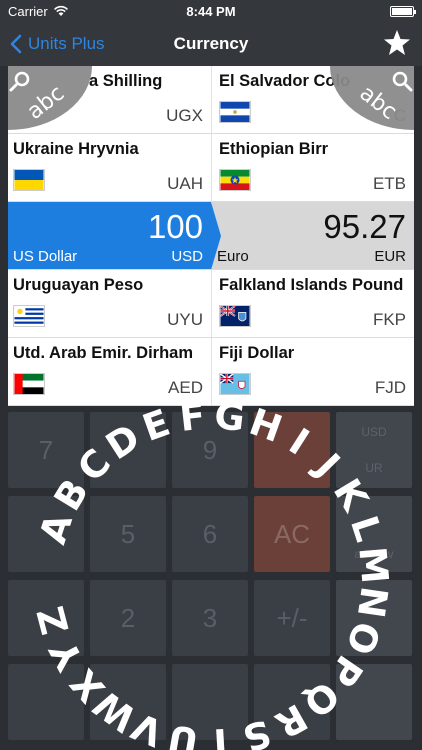  I want to click on falkland-flag-icon, so click(235, 316).